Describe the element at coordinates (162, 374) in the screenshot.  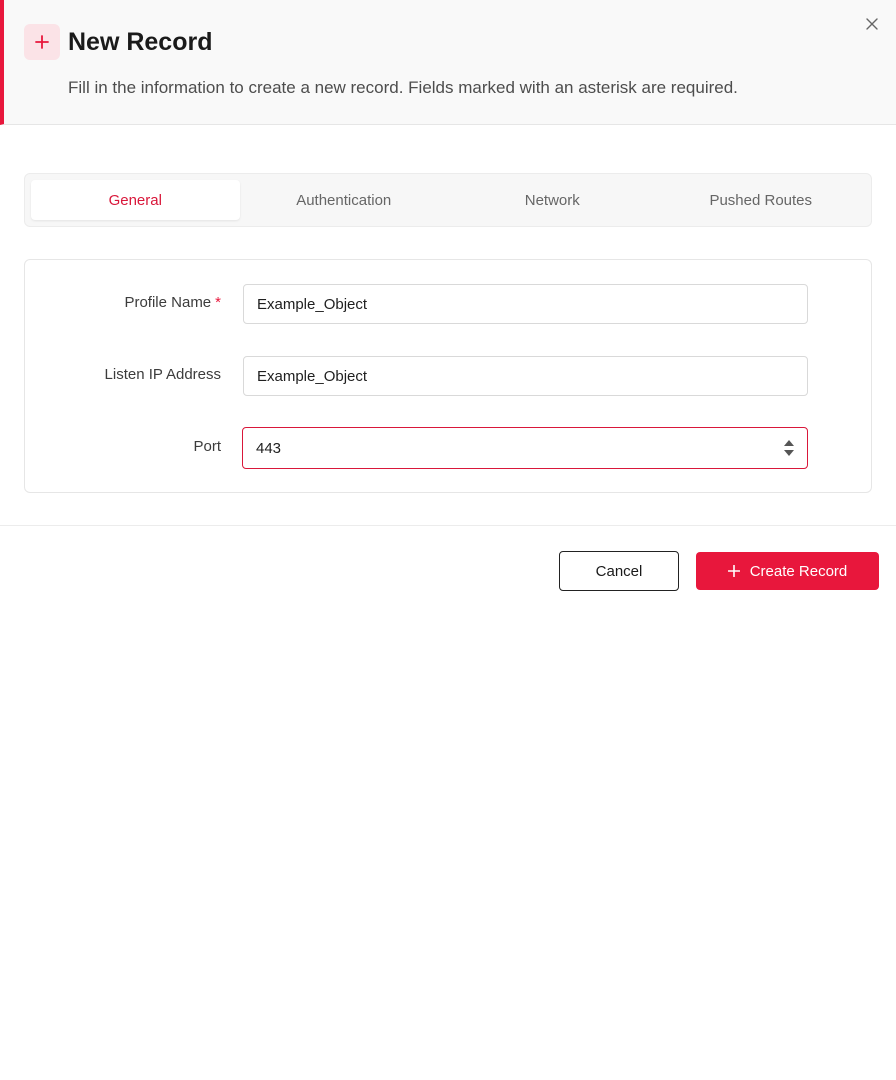
I see `listen-ip-label: Listen IP Address` at that location.